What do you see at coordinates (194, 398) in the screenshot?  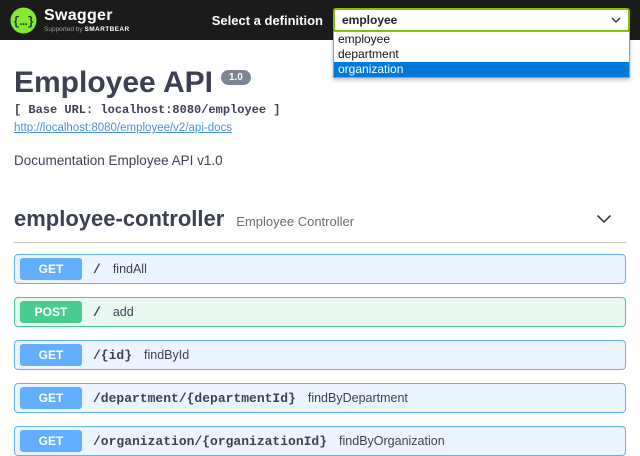 I see `operation-path: /department/{departmentId}` at bounding box center [194, 398].